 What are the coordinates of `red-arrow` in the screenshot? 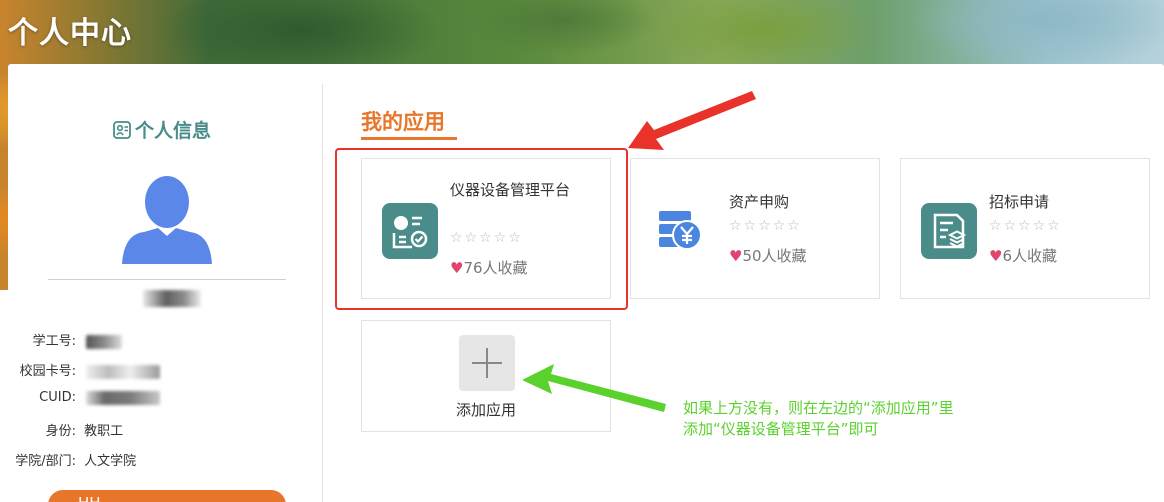 It's located at (692, 120).